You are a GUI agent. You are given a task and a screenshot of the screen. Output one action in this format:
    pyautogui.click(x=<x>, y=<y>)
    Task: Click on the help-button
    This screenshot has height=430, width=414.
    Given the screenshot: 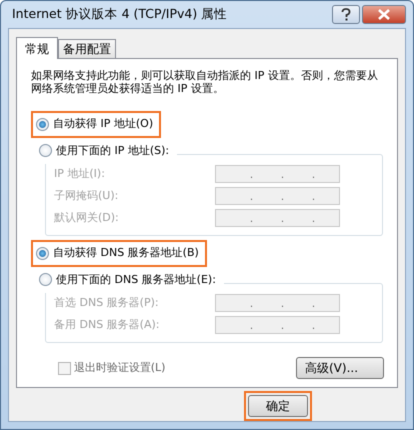 What is the action you would take?
    pyautogui.click(x=346, y=14)
    